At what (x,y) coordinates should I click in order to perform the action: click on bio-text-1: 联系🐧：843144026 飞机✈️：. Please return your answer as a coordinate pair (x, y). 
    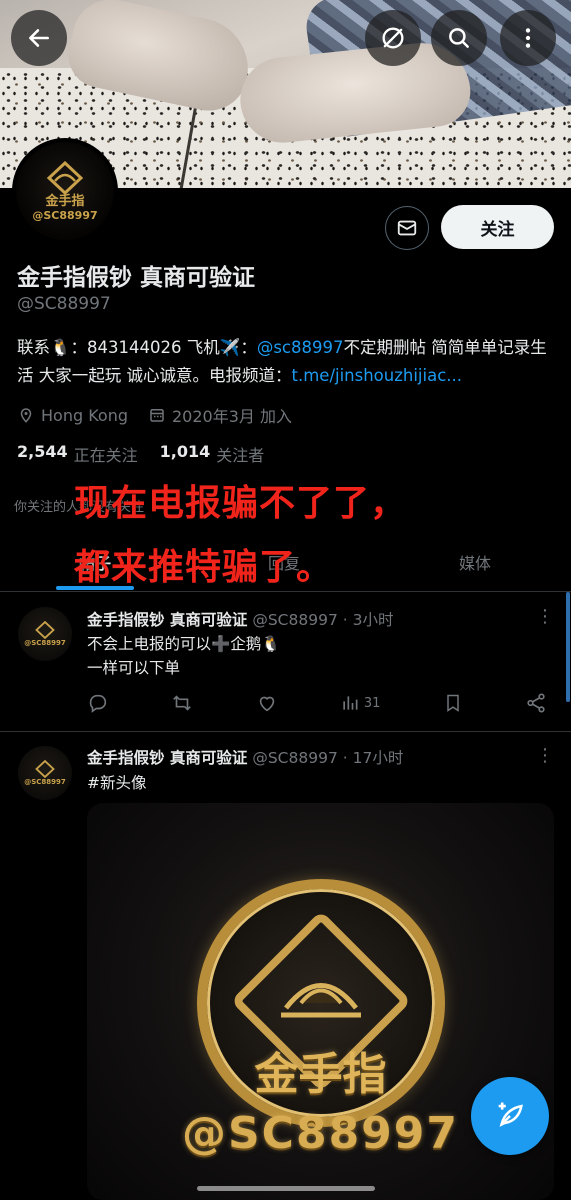
    Looking at the image, I should click on (137, 347).